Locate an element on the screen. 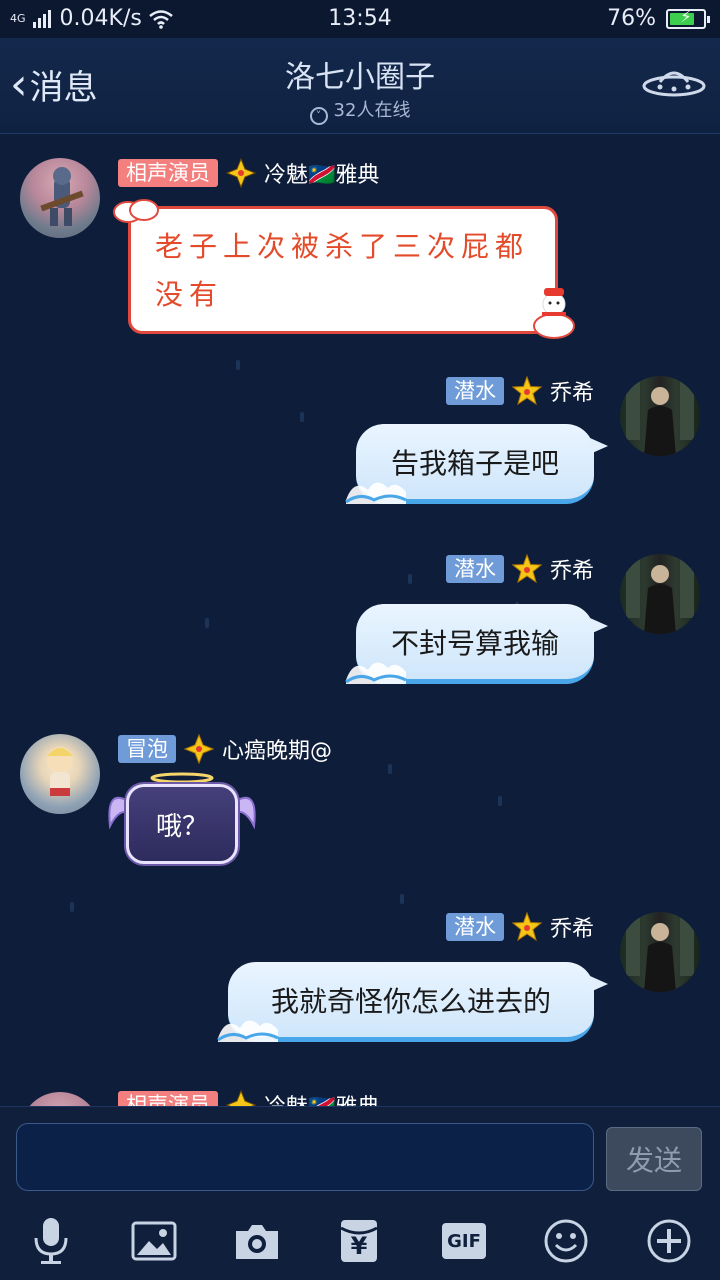 The width and height of the screenshot is (720, 1280). message-input is located at coordinates (305, 1157).